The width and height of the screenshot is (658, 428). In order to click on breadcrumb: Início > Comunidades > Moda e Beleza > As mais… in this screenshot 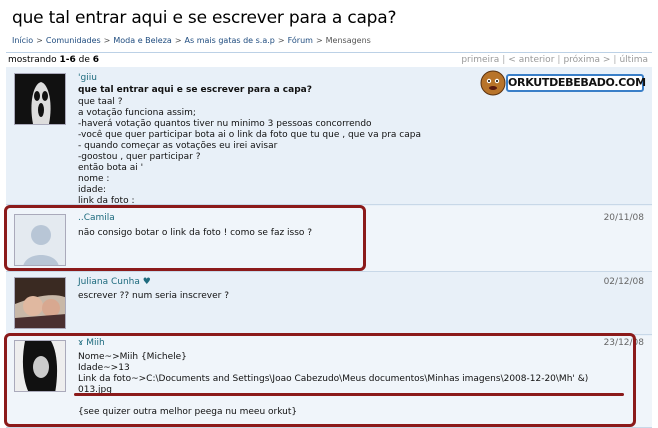, I will do `click(191, 40)`.